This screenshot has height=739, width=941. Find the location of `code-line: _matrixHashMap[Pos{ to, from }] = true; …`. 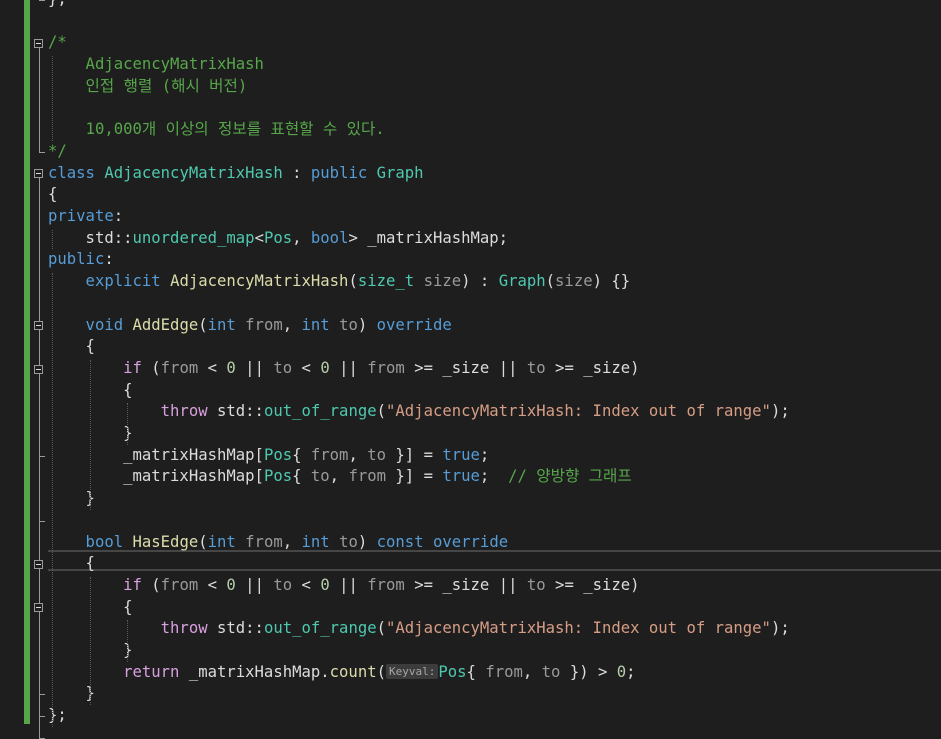

code-line: _matrixHashMap[Pos{ to, from }] = true; … is located at coordinates (340, 477).